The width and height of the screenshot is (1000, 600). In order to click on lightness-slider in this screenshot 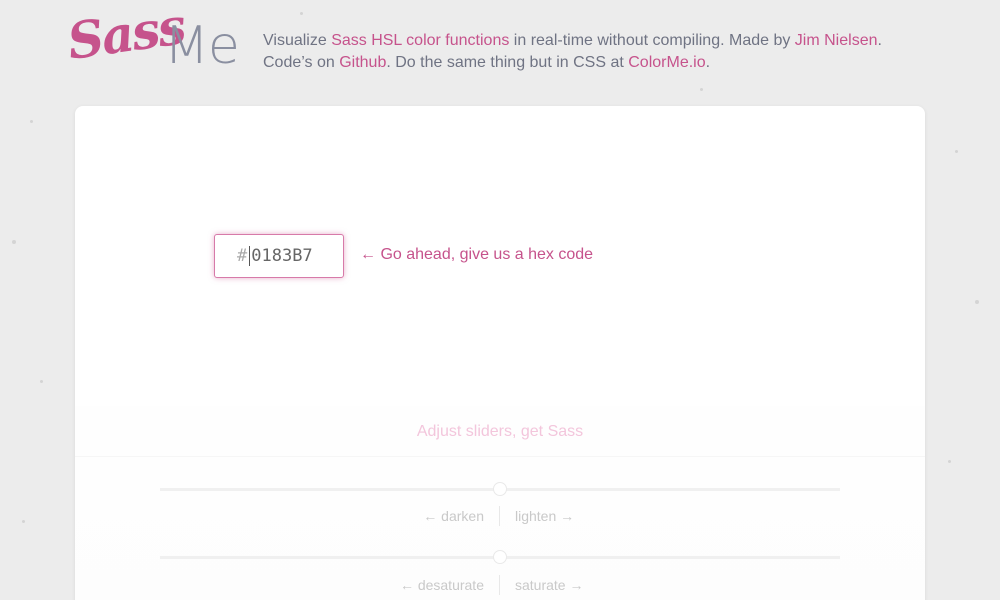, I will do `click(500, 489)`.